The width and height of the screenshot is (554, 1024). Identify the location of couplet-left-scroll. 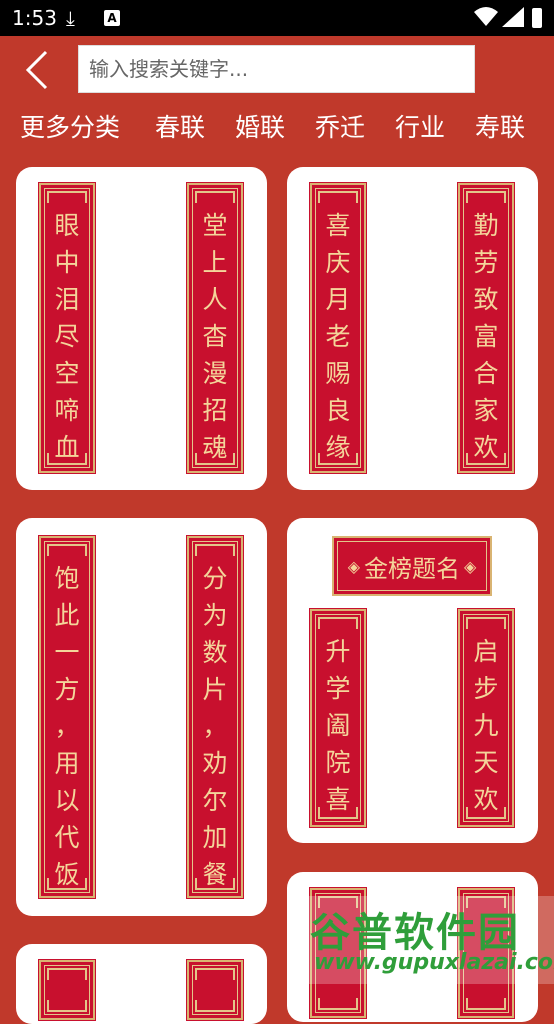
(67, 990).